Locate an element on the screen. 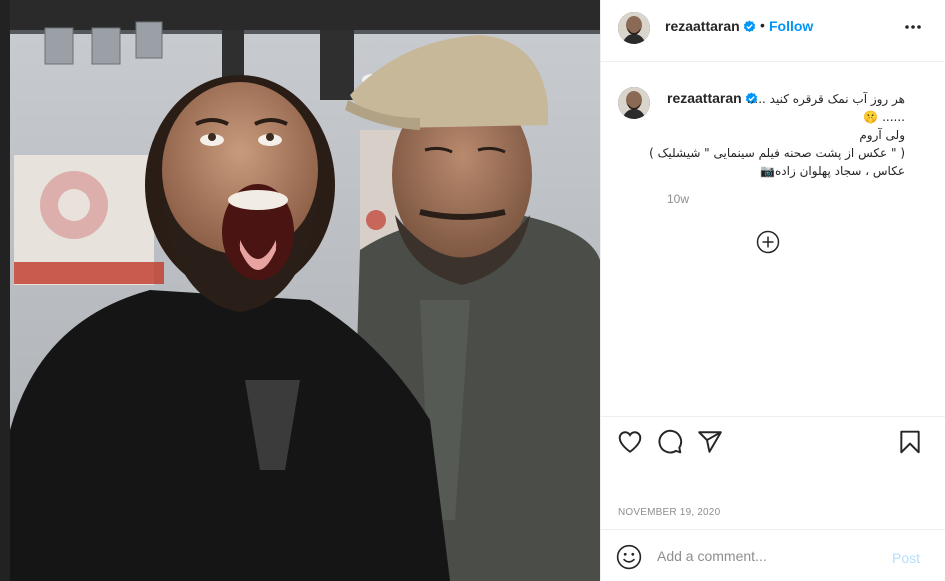  header-username: rezaattaran is located at coordinates (710, 26).